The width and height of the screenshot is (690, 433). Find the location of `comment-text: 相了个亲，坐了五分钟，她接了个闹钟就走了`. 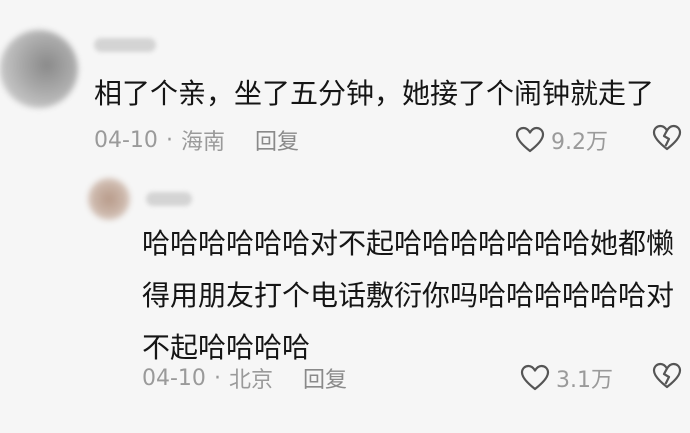

comment-text: 相了个亲，坐了五分钟，她接了个闹钟就走了 is located at coordinates (374, 93).